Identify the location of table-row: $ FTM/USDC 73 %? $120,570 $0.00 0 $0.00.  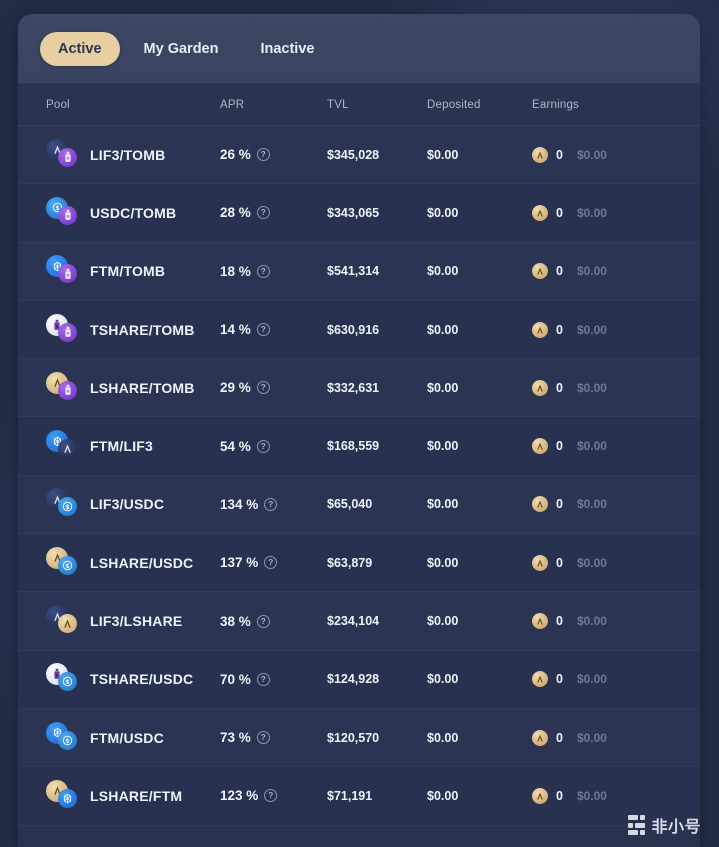
(359, 738).